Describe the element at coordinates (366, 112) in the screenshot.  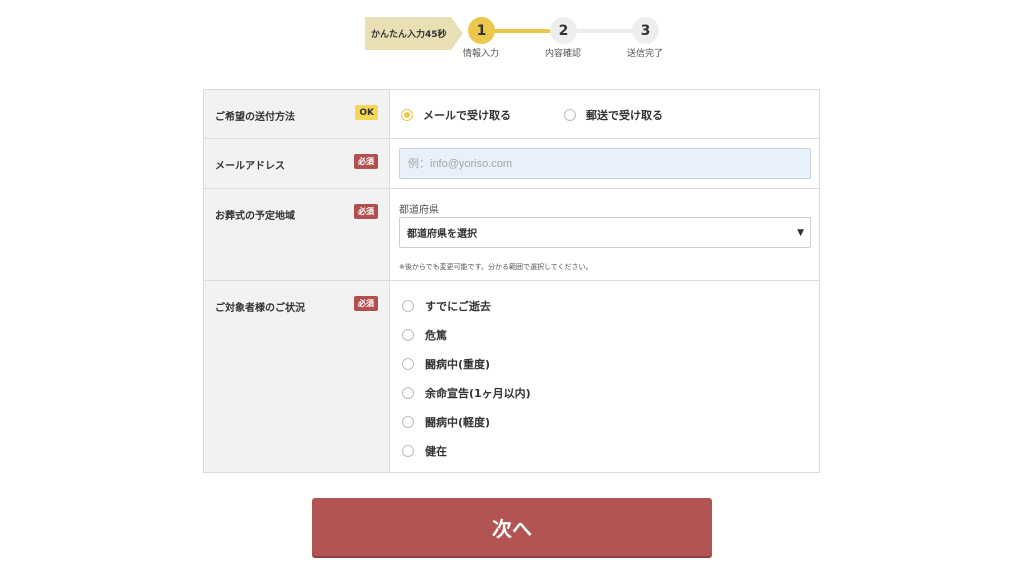
I see `ok-badge: OK` at that location.